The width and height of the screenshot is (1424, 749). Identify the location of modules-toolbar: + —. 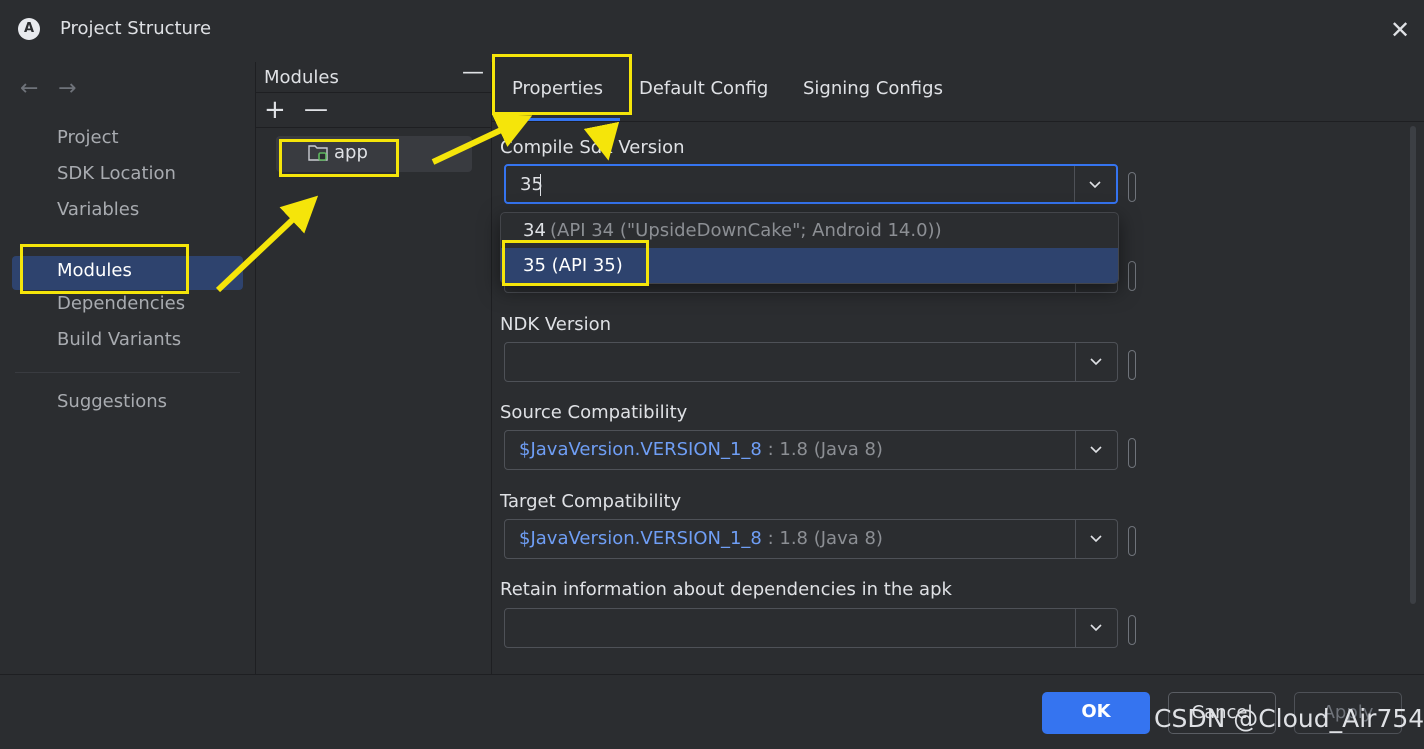
(374, 110).